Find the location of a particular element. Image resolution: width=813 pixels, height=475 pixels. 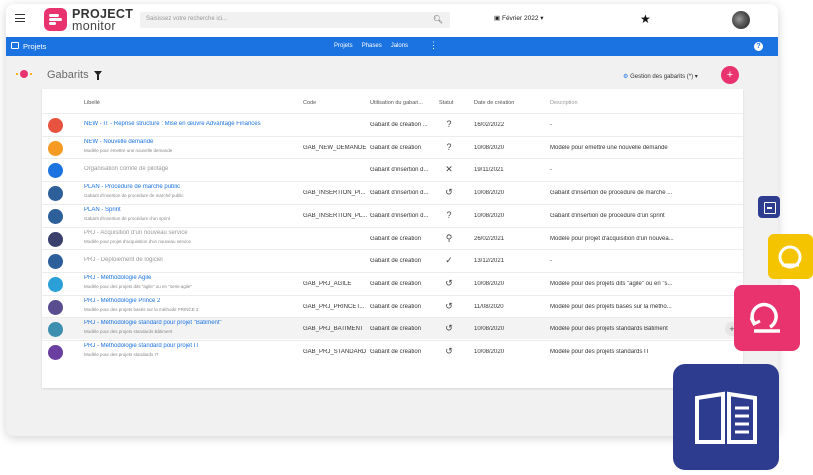

column-header-description: Description is located at coordinates (564, 103).